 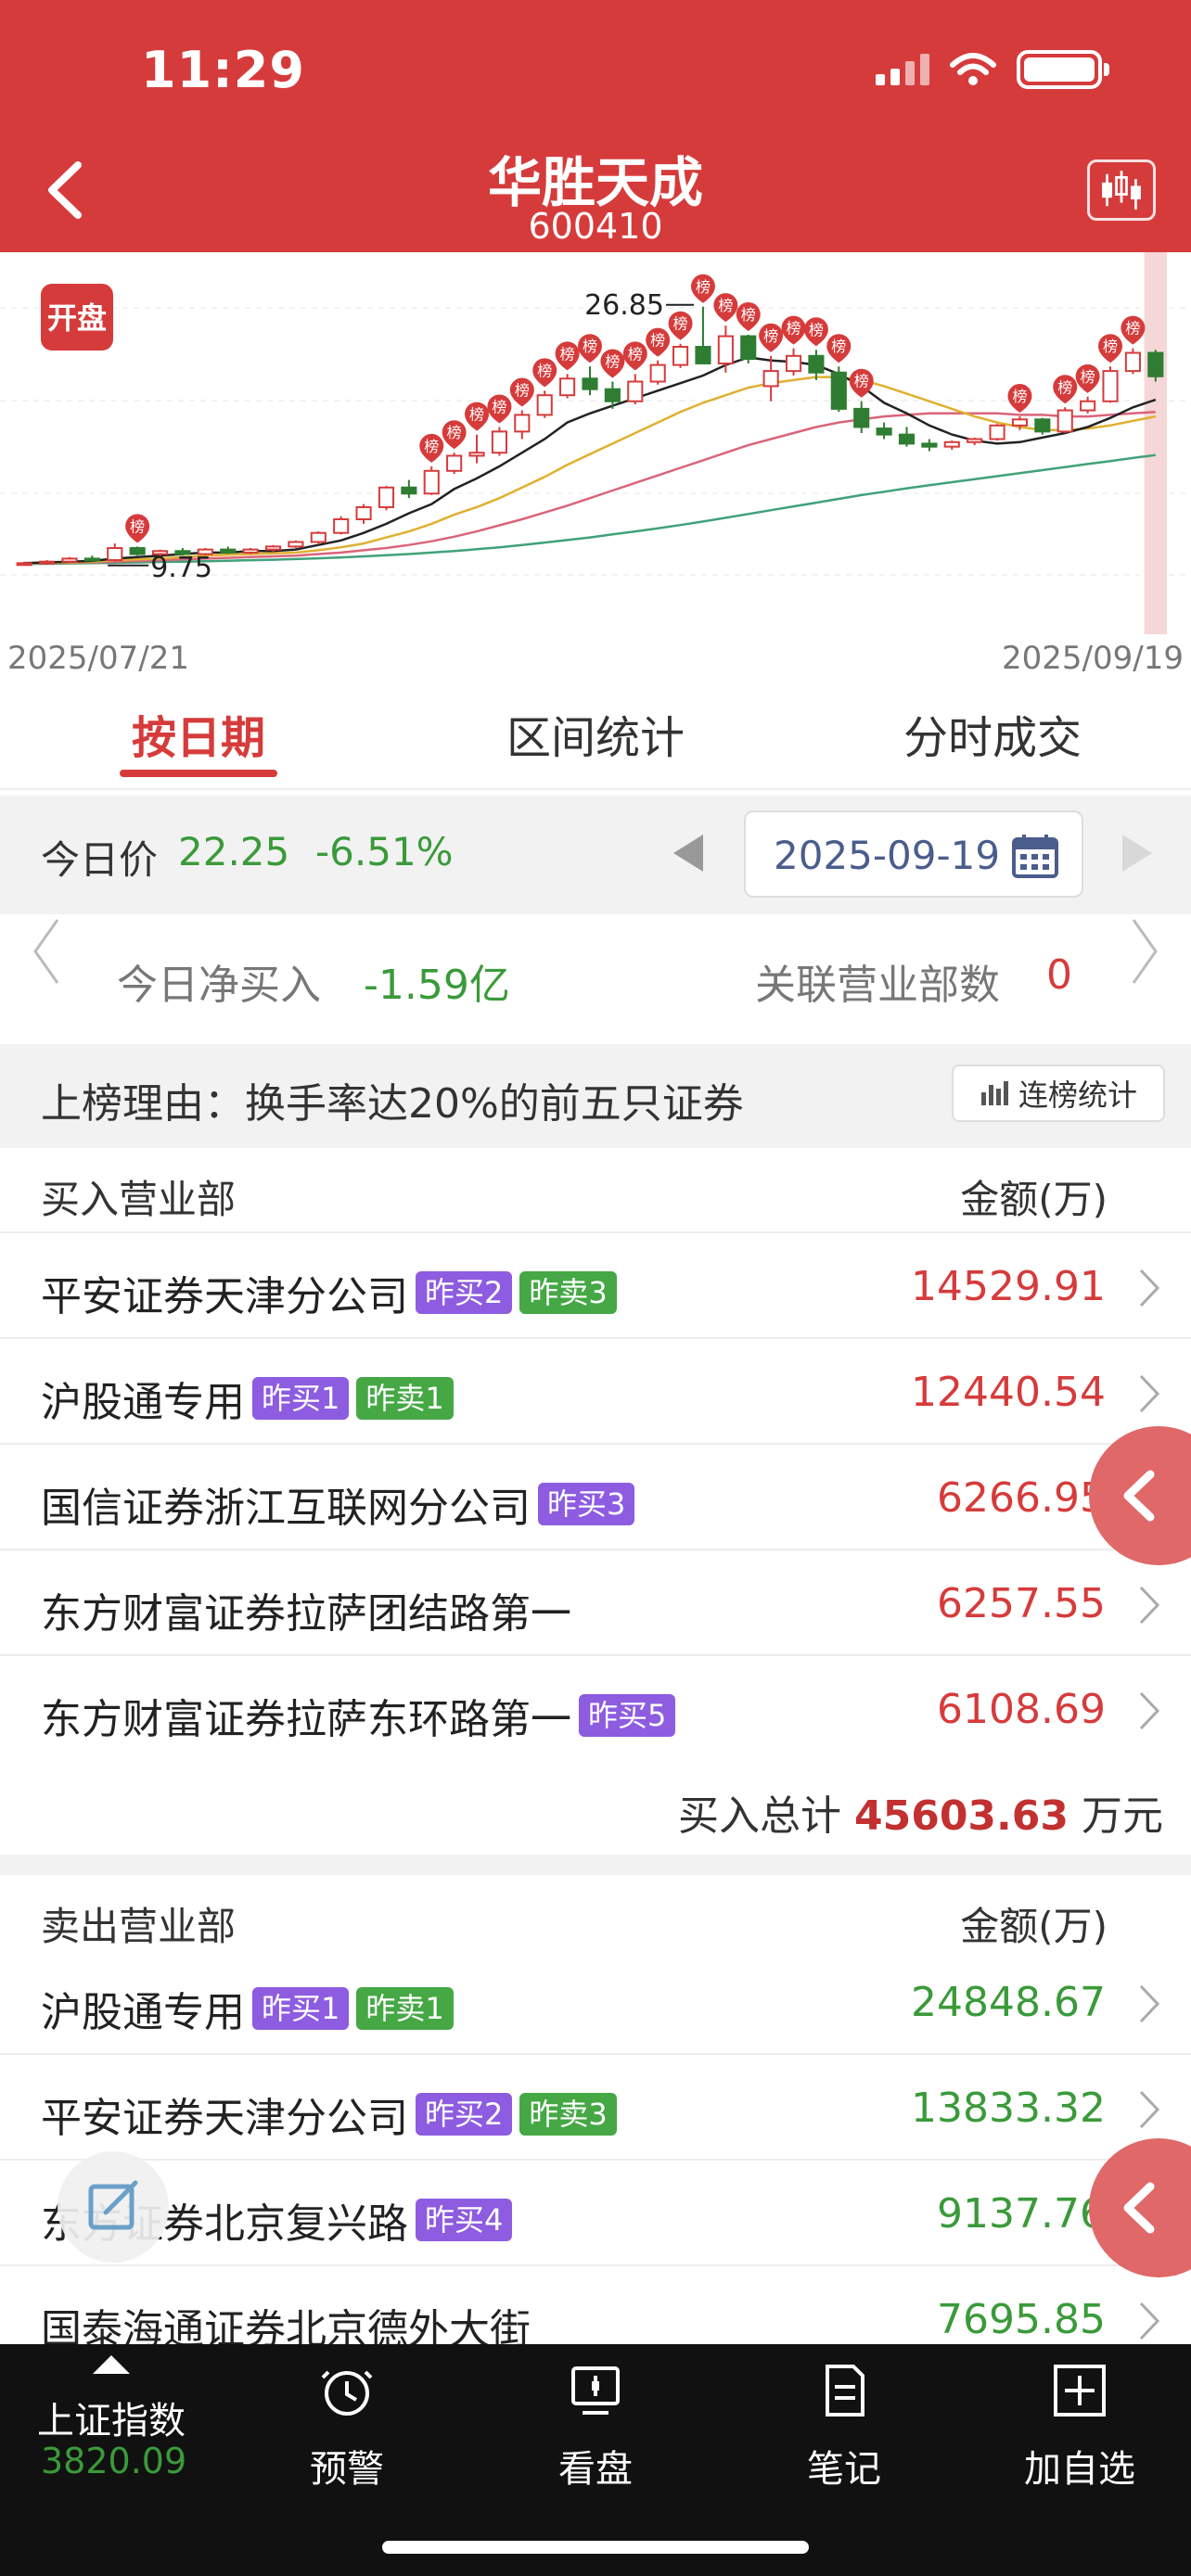 I want to click on cellular-signal-icon, so click(x=903, y=69).